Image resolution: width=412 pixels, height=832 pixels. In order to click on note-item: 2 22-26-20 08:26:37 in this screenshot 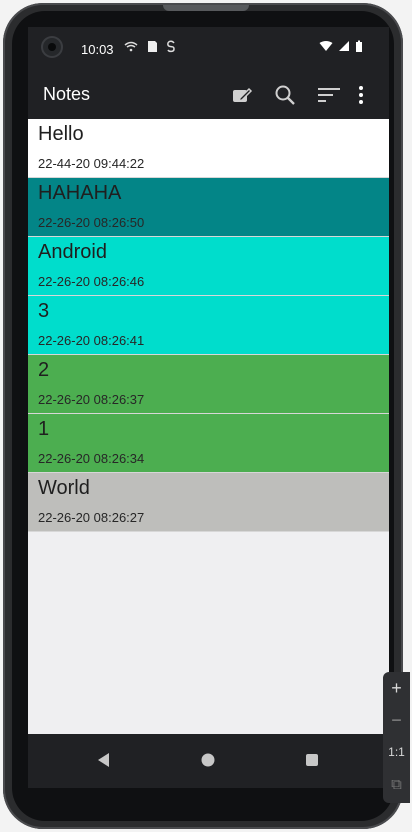, I will do `click(208, 384)`.